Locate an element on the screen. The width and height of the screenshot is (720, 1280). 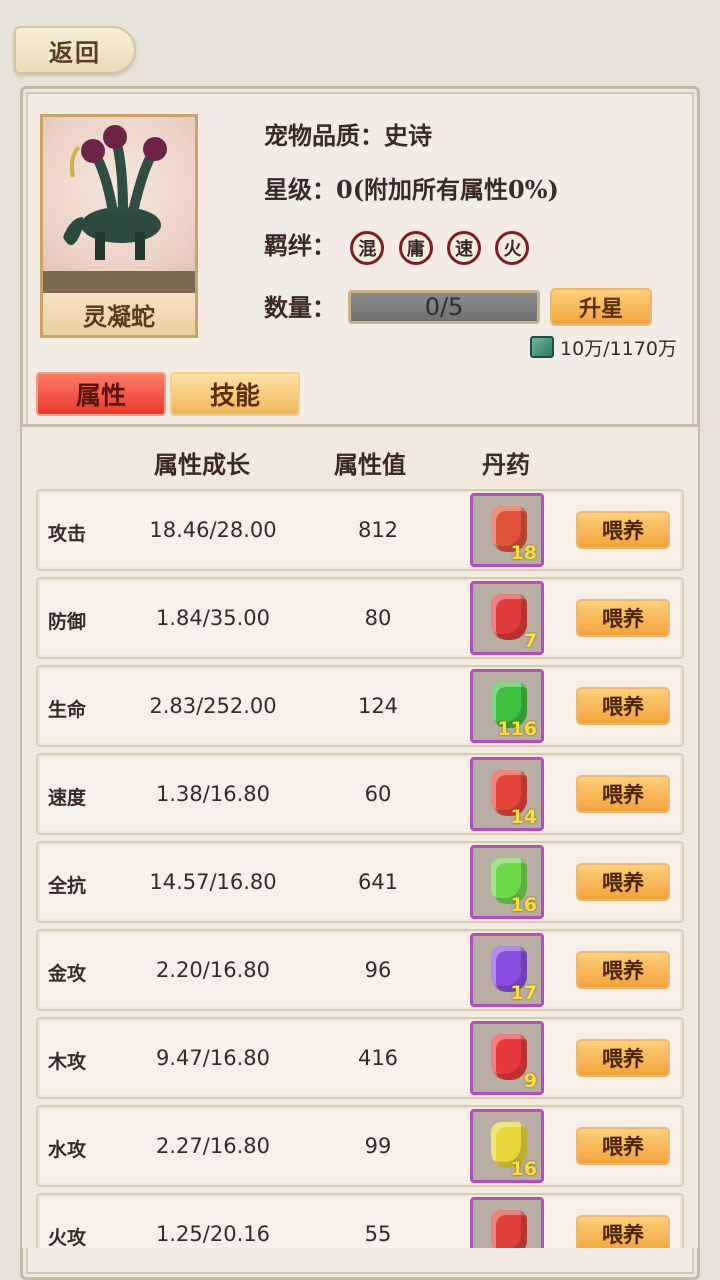
quantity-progress-bar: 0/5 is located at coordinates (444, 307).